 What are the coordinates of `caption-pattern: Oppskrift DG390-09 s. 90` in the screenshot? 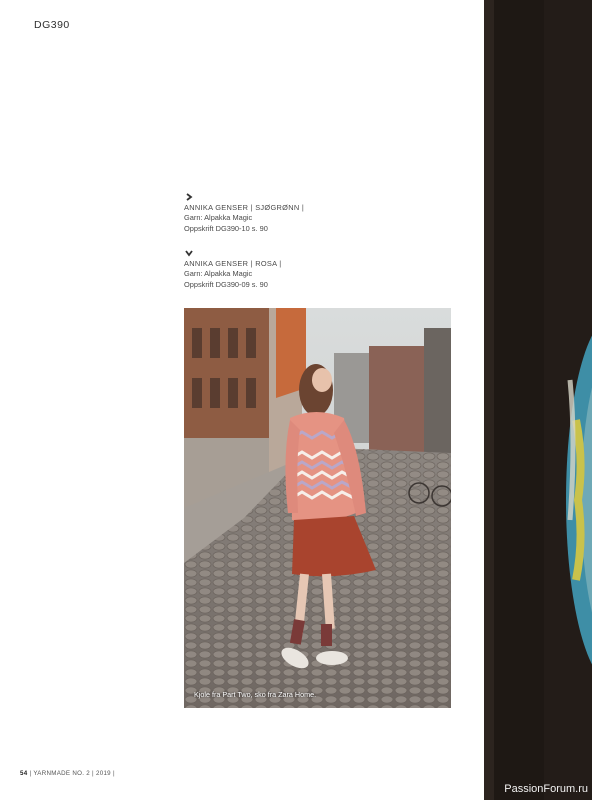 It's located at (226, 284).